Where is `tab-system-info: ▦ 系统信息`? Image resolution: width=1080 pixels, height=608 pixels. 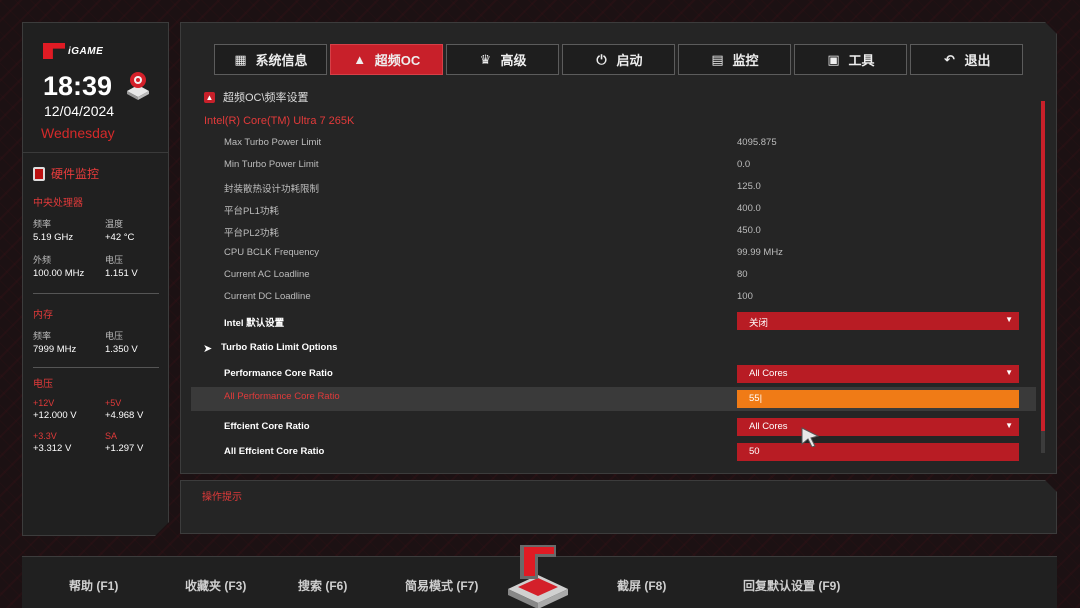 tab-system-info: ▦ 系统信息 is located at coordinates (270, 59).